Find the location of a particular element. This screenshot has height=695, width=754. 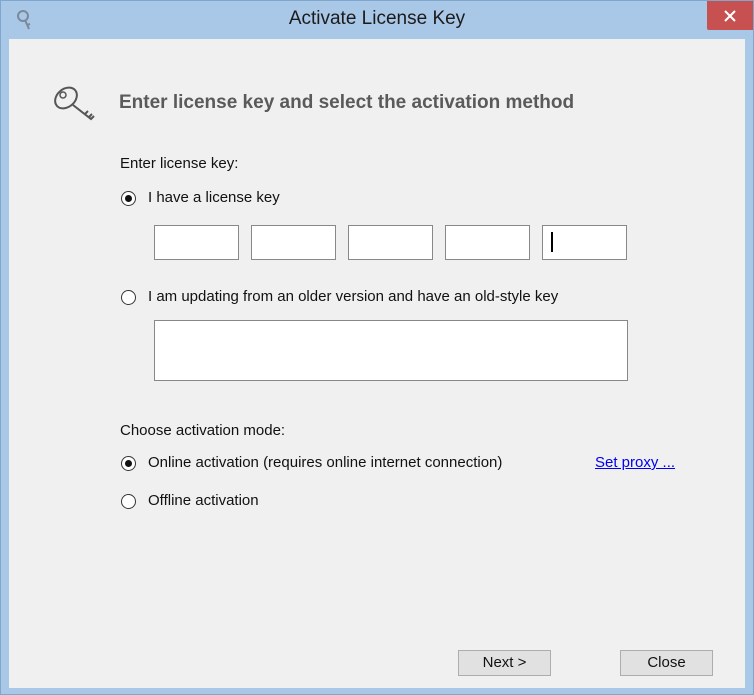

radio-have-license-key-label: I have a license key is located at coordinates (214, 197).